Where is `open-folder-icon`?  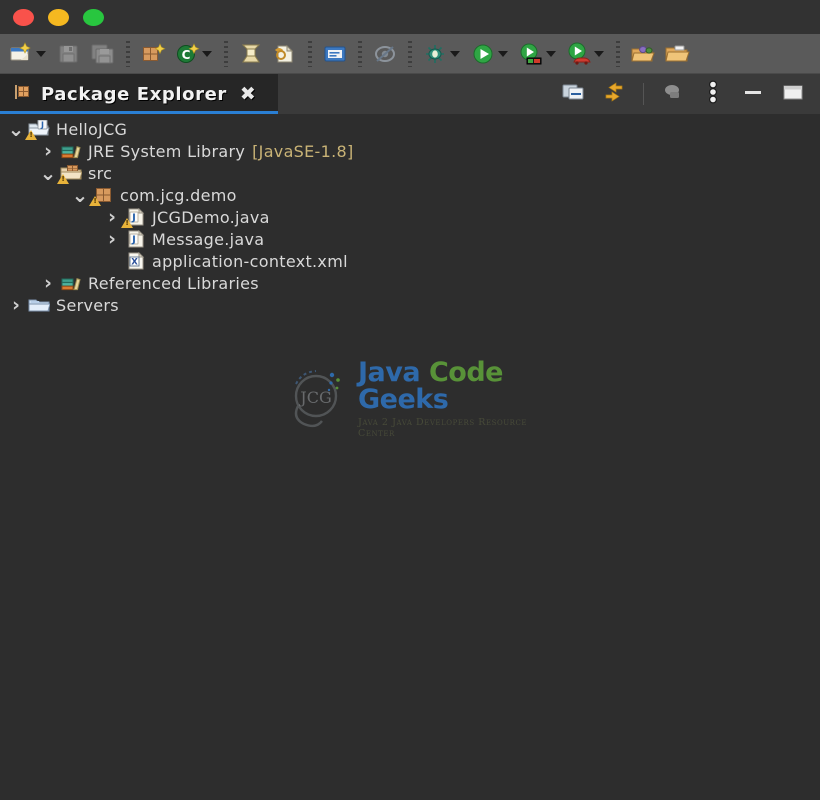
open-folder-icon is located at coordinates (677, 54).